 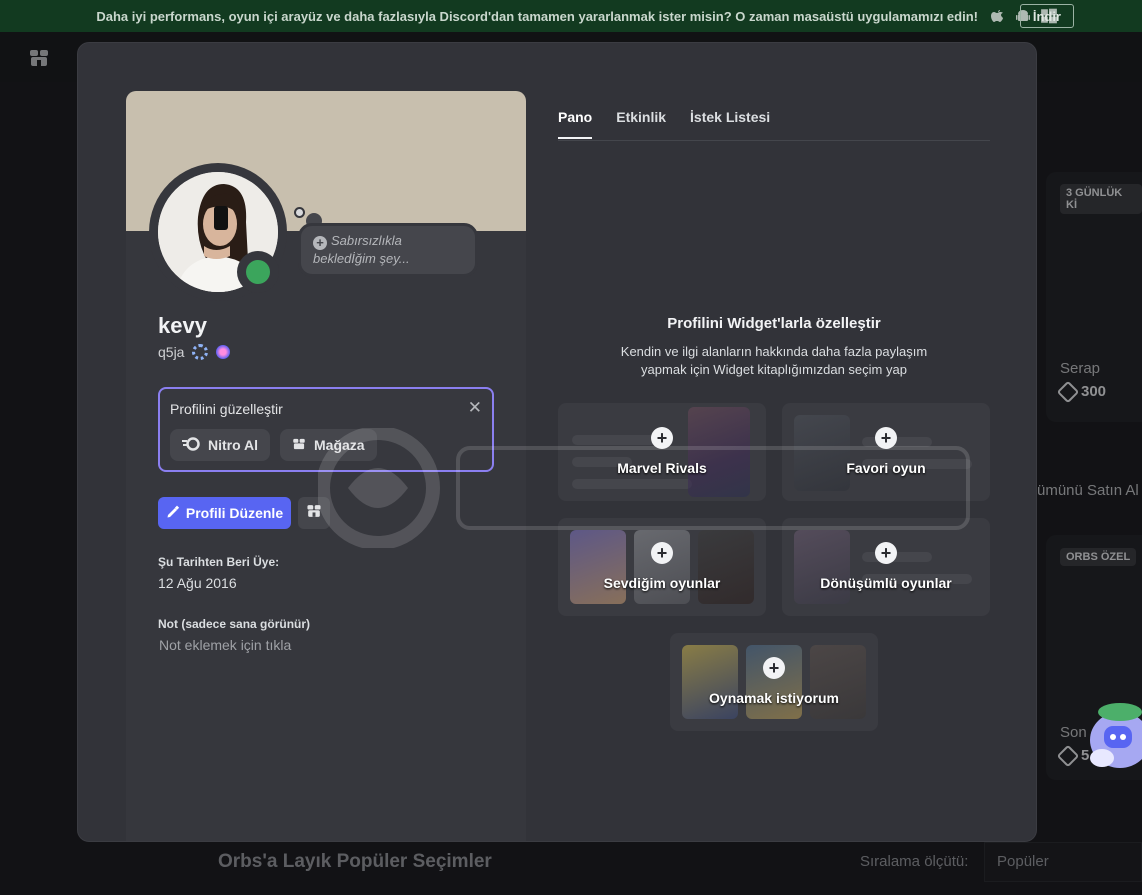 What do you see at coordinates (226, 409) in the screenshot?
I see `customize-title: Profilini güzelleştir` at bounding box center [226, 409].